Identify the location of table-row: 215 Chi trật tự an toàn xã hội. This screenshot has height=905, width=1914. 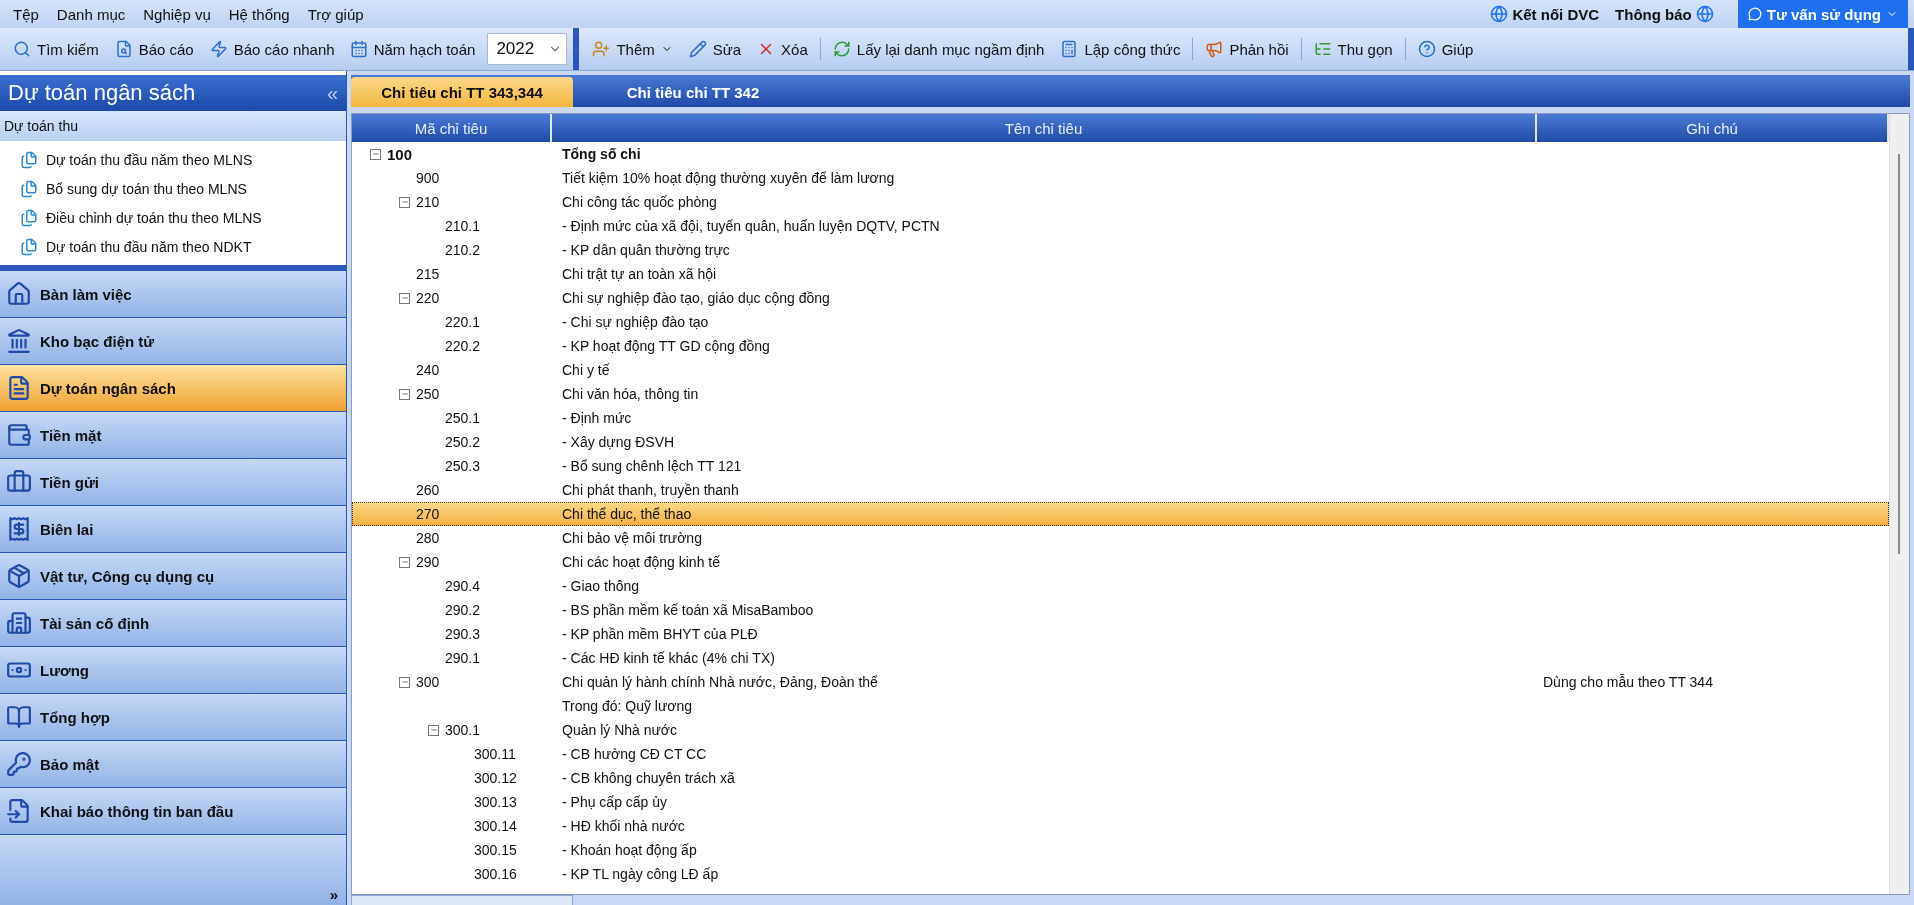
(1120, 274).